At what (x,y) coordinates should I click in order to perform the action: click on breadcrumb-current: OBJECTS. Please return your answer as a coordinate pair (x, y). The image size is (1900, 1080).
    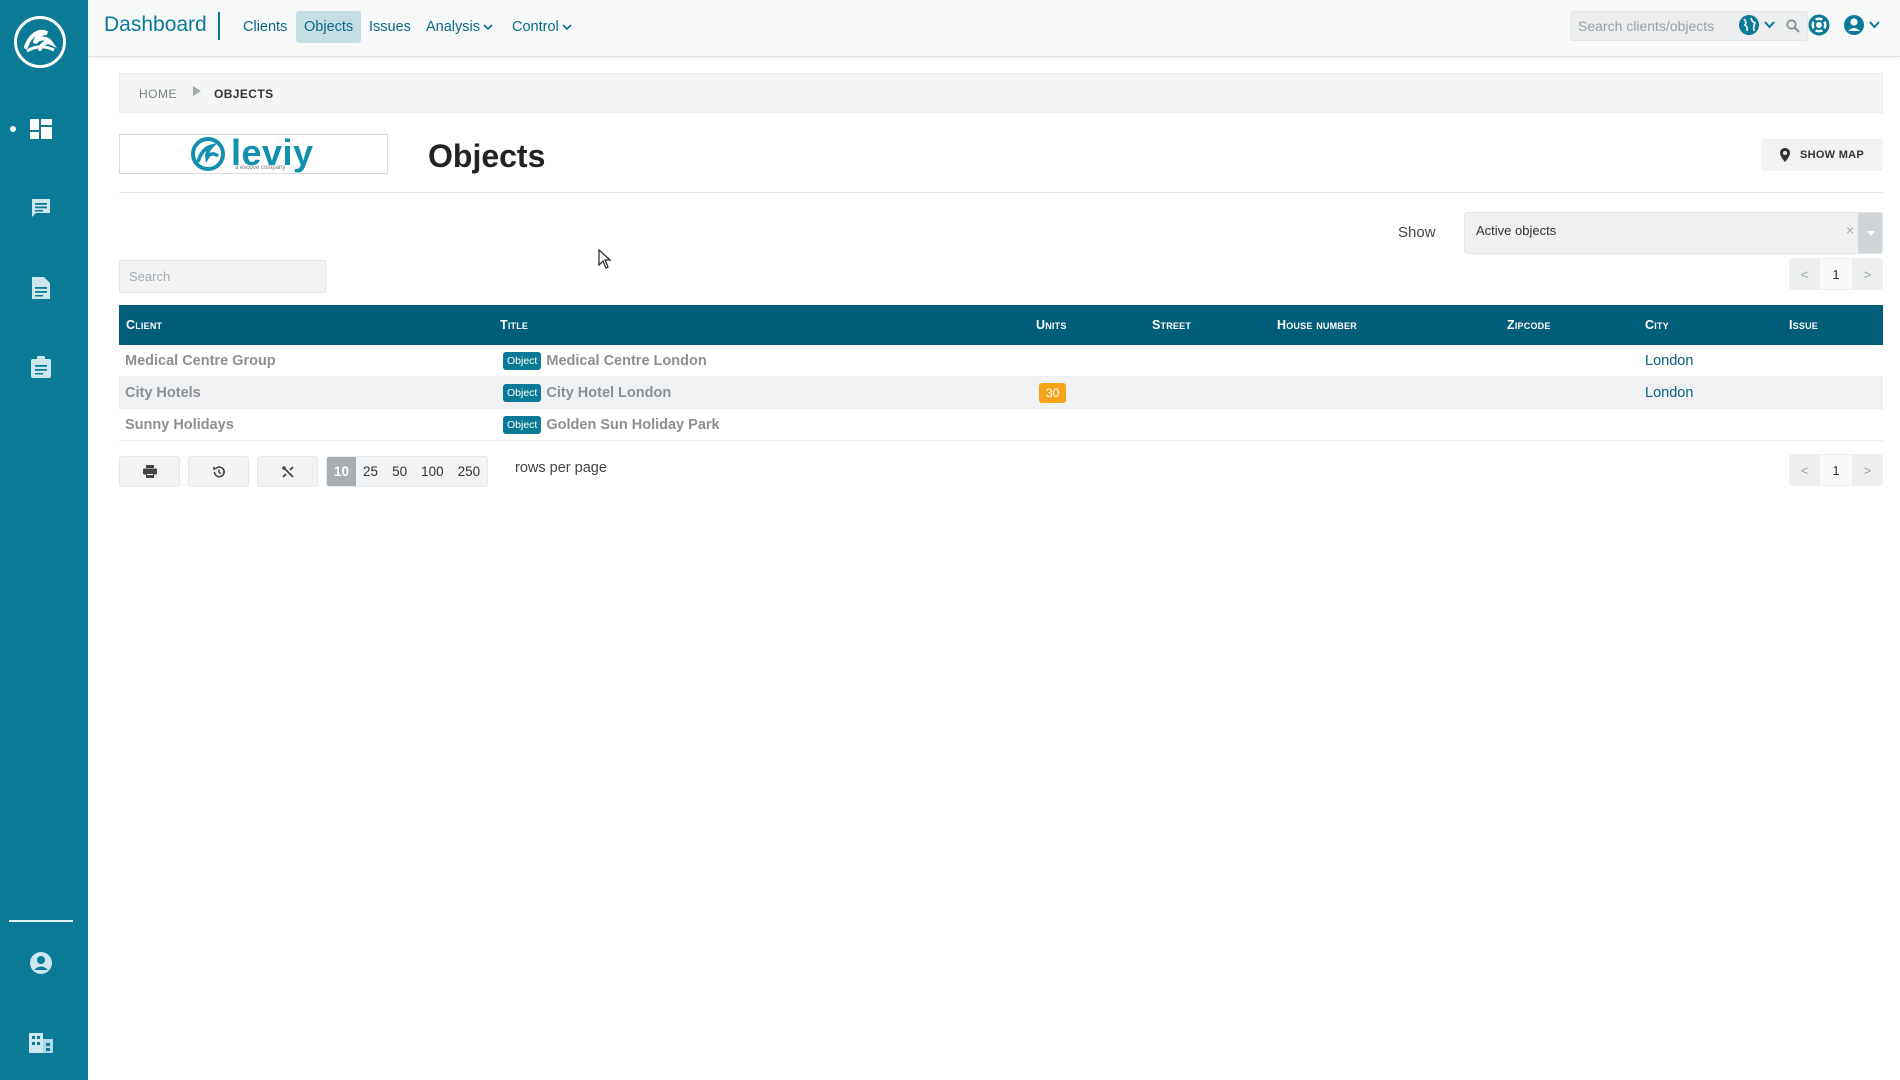
    Looking at the image, I should click on (244, 94).